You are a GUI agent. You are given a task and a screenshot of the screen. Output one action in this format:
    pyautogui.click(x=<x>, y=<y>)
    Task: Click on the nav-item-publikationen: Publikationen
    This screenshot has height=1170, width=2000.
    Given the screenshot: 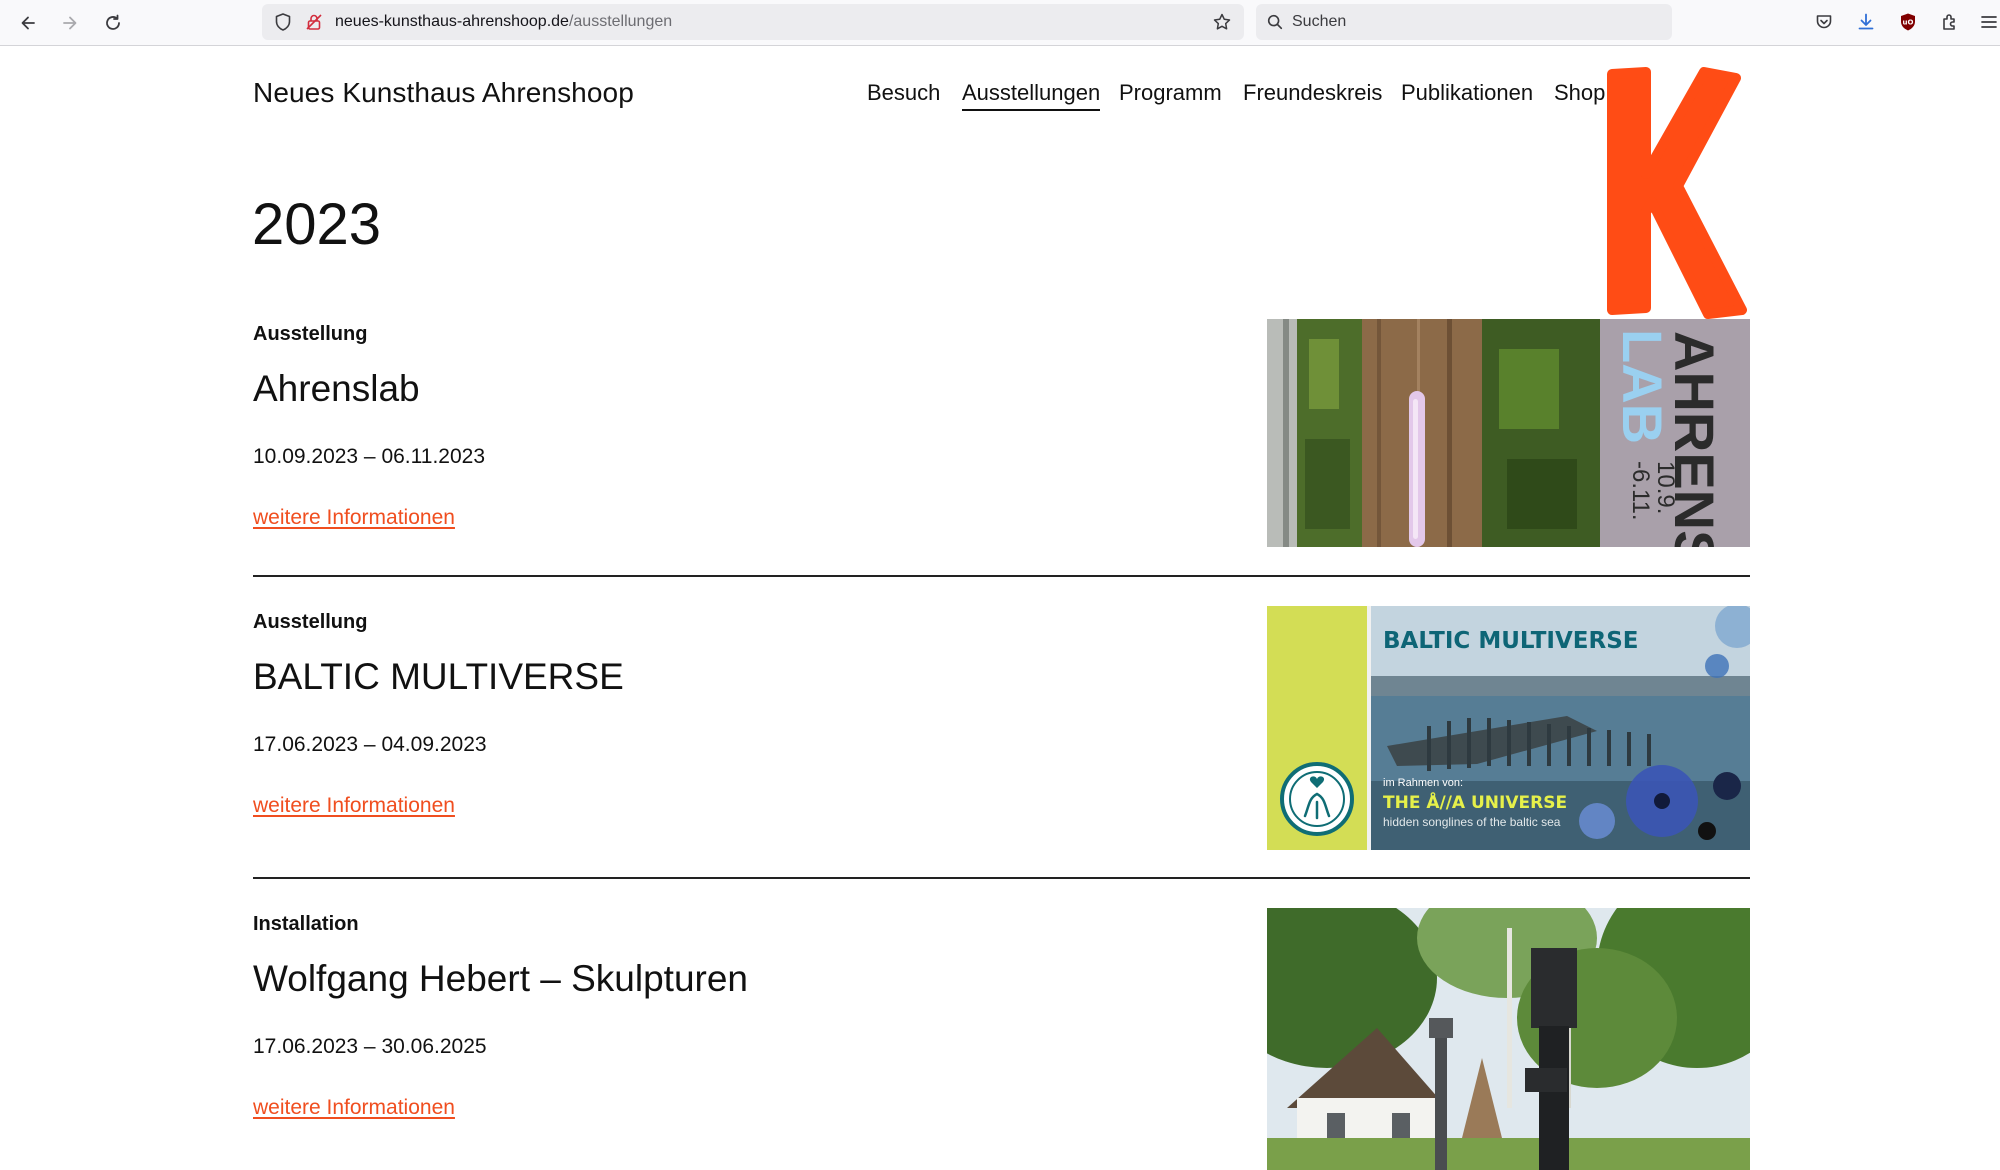 What is the action you would take?
    pyautogui.click(x=1467, y=93)
    